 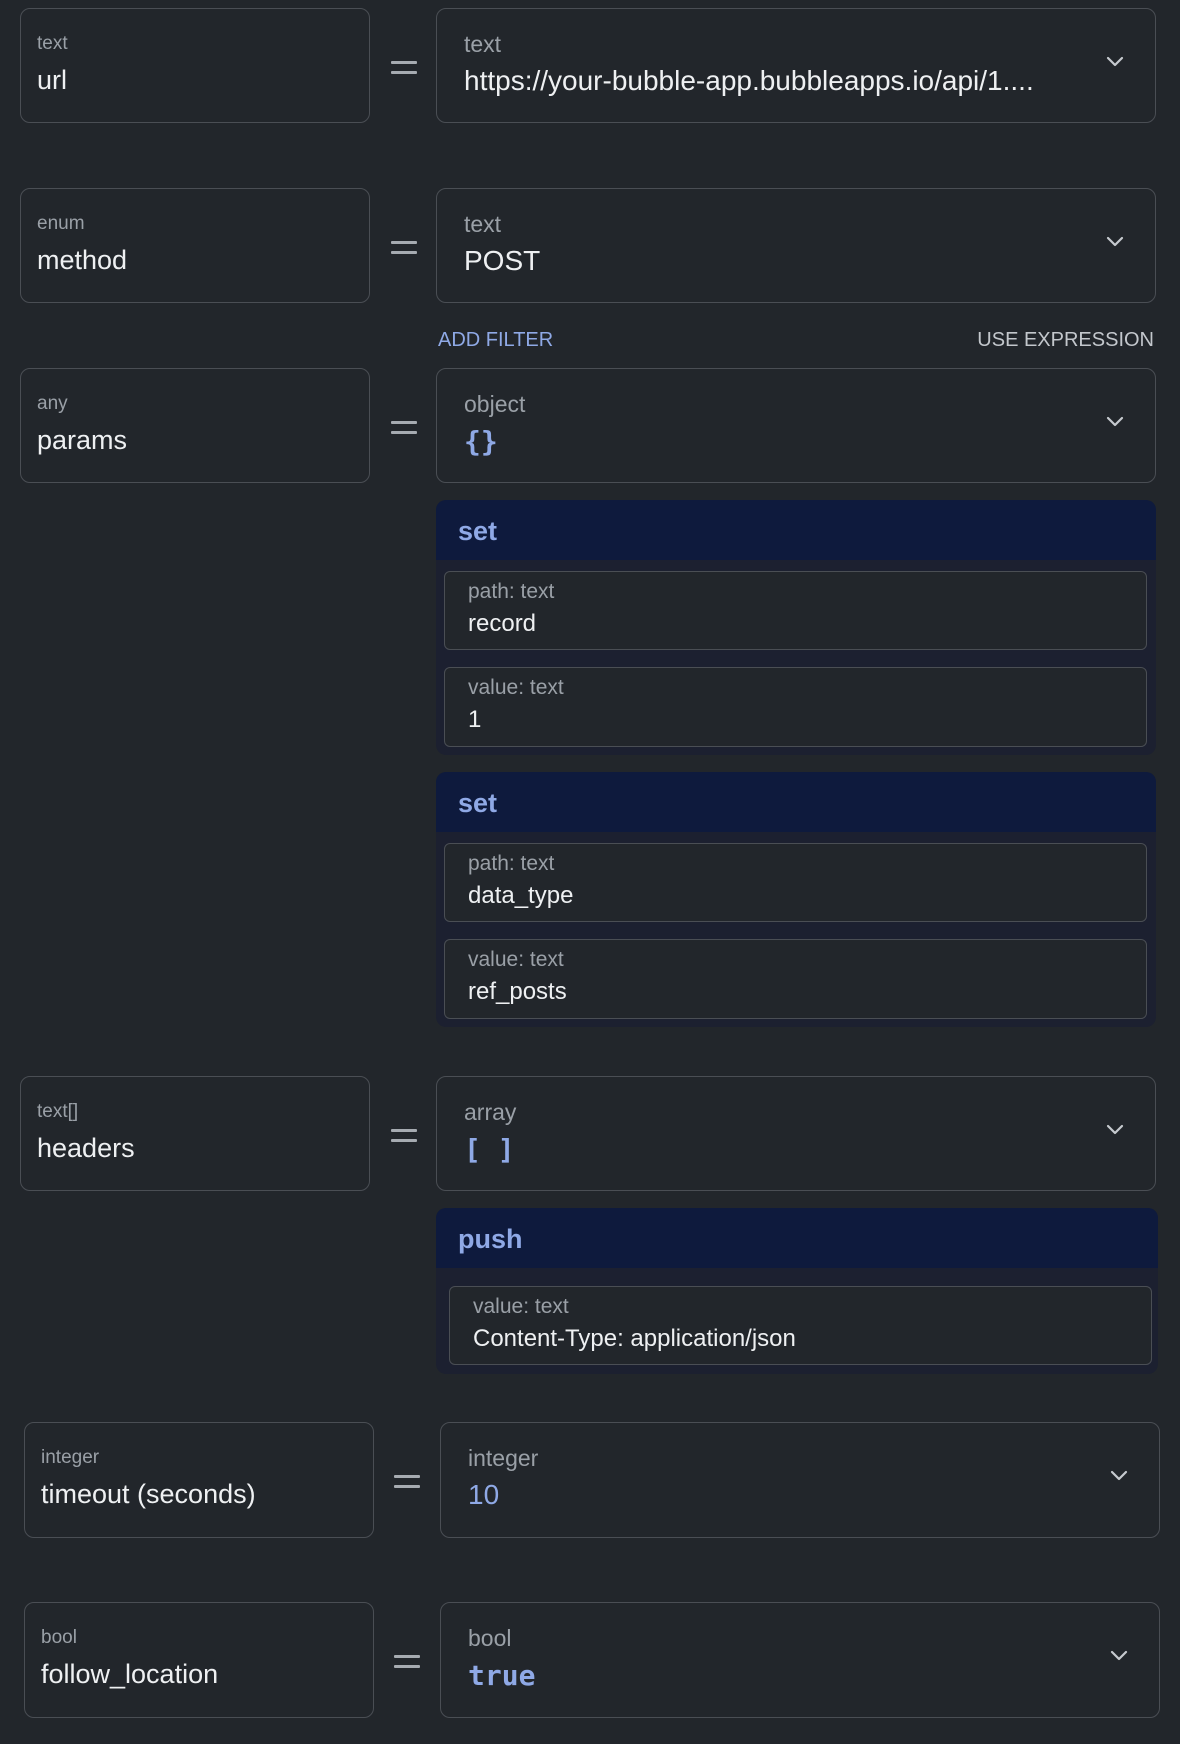 I want to click on value-text: 10, so click(x=484, y=1494).